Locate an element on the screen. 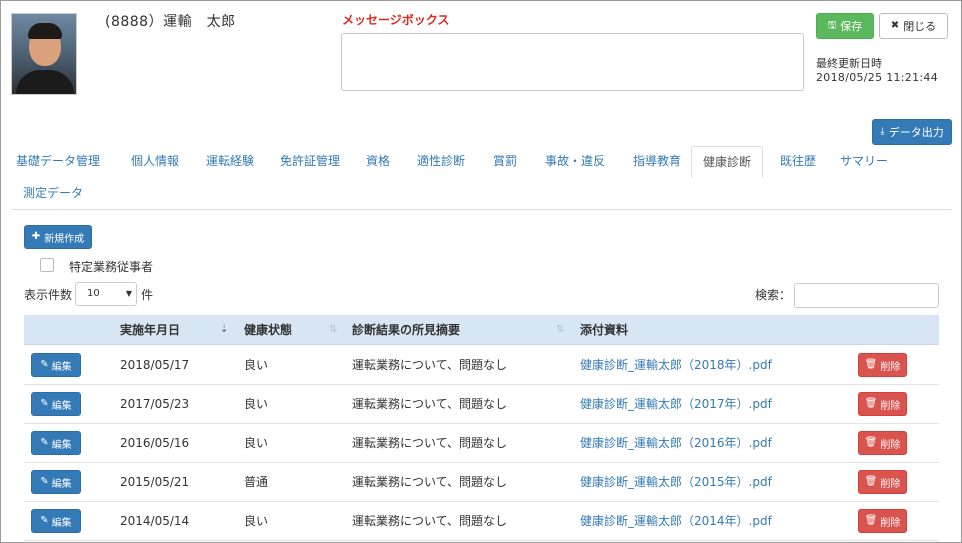 This screenshot has height=543, width=962. save-button: 🖫 保存 is located at coordinates (845, 26).